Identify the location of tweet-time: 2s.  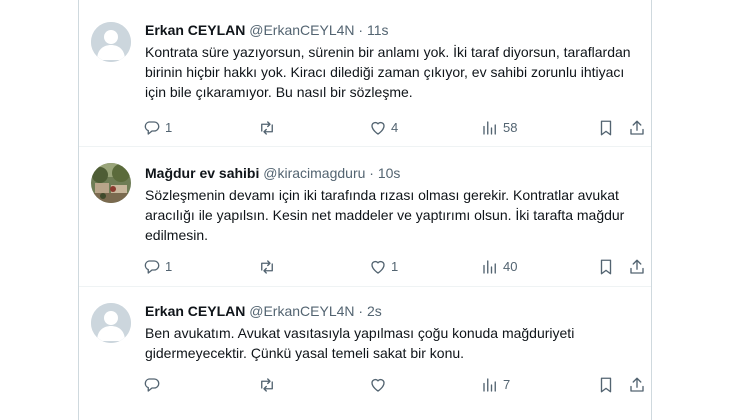
(374, 311).